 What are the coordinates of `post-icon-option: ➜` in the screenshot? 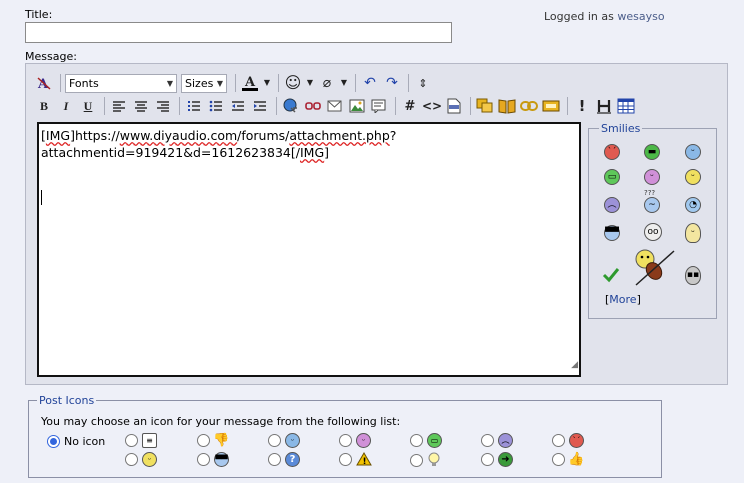 It's located at (497, 459).